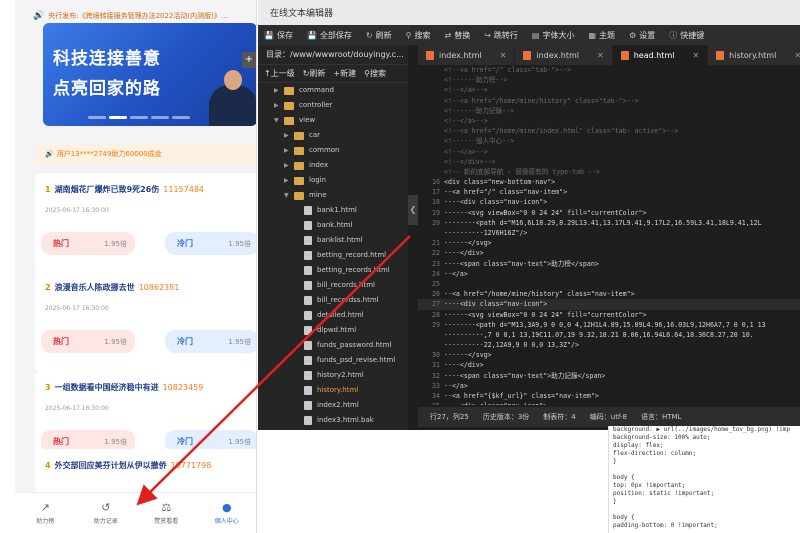  What do you see at coordinates (333, 150) in the screenshot?
I see `tree-folder: ▶ common` at bounding box center [333, 150].